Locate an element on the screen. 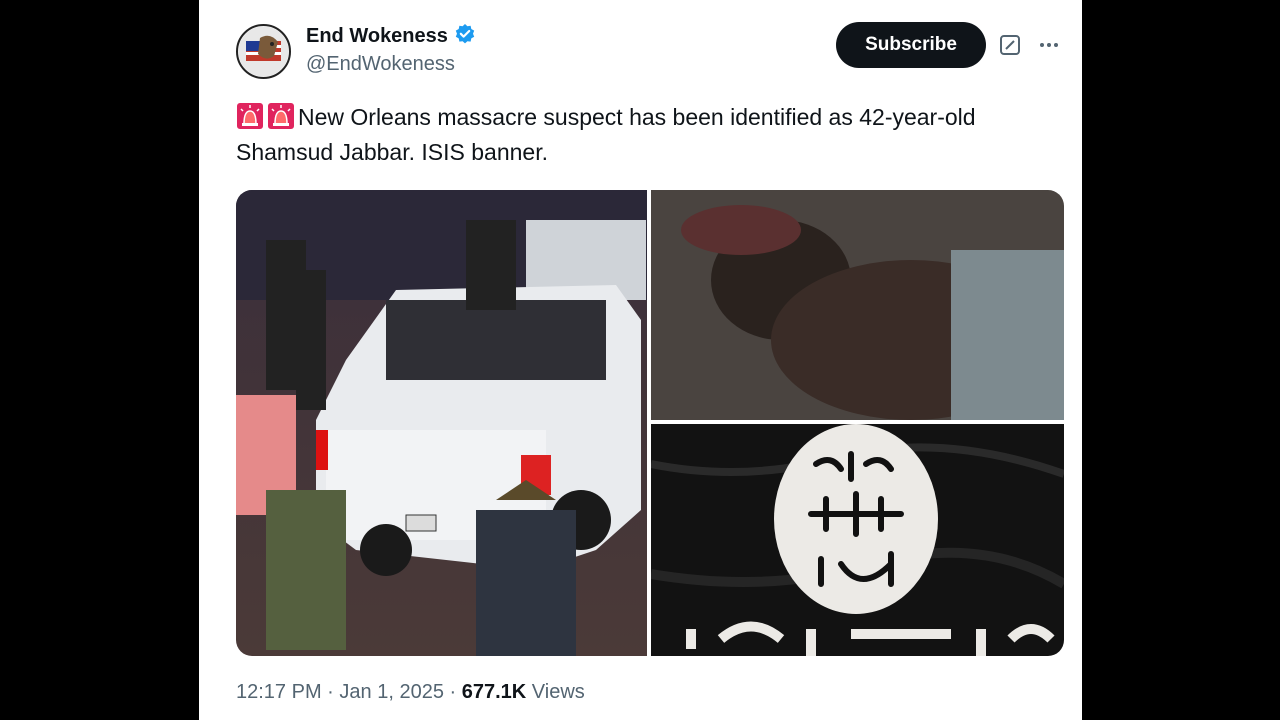 This screenshot has height=720, width=1280. subscribe-button: Subscribe is located at coordinates (911, 45).